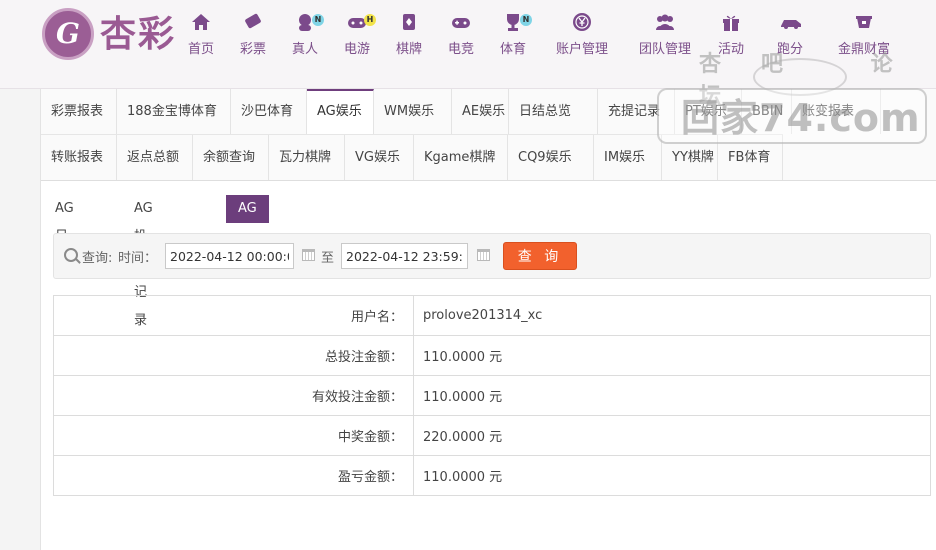  Describe the element at coordinates (233, 475) in the screenshot. I see `row-label: 盈亏金额：` at that location.